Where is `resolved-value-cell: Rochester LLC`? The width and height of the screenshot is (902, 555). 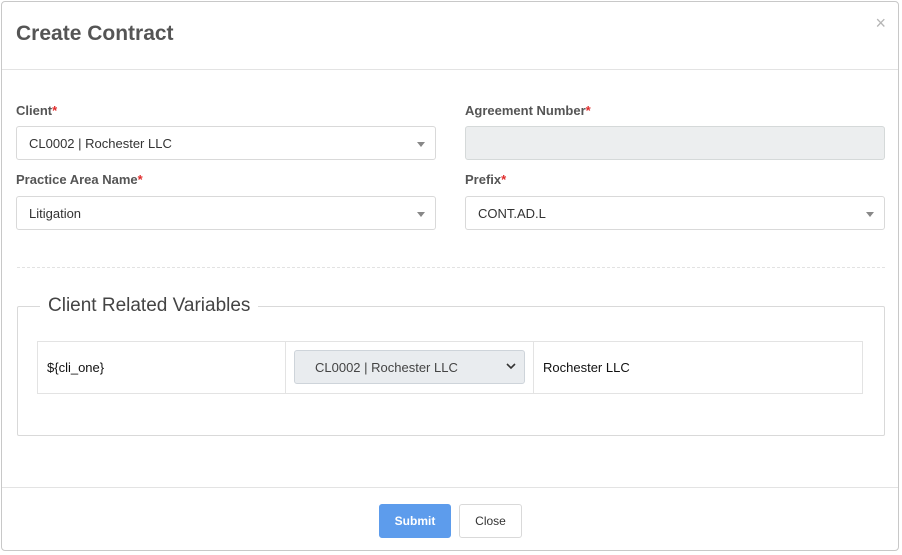
resolved-value-cell: Rochester LLC is located at coordinates (698, 367).